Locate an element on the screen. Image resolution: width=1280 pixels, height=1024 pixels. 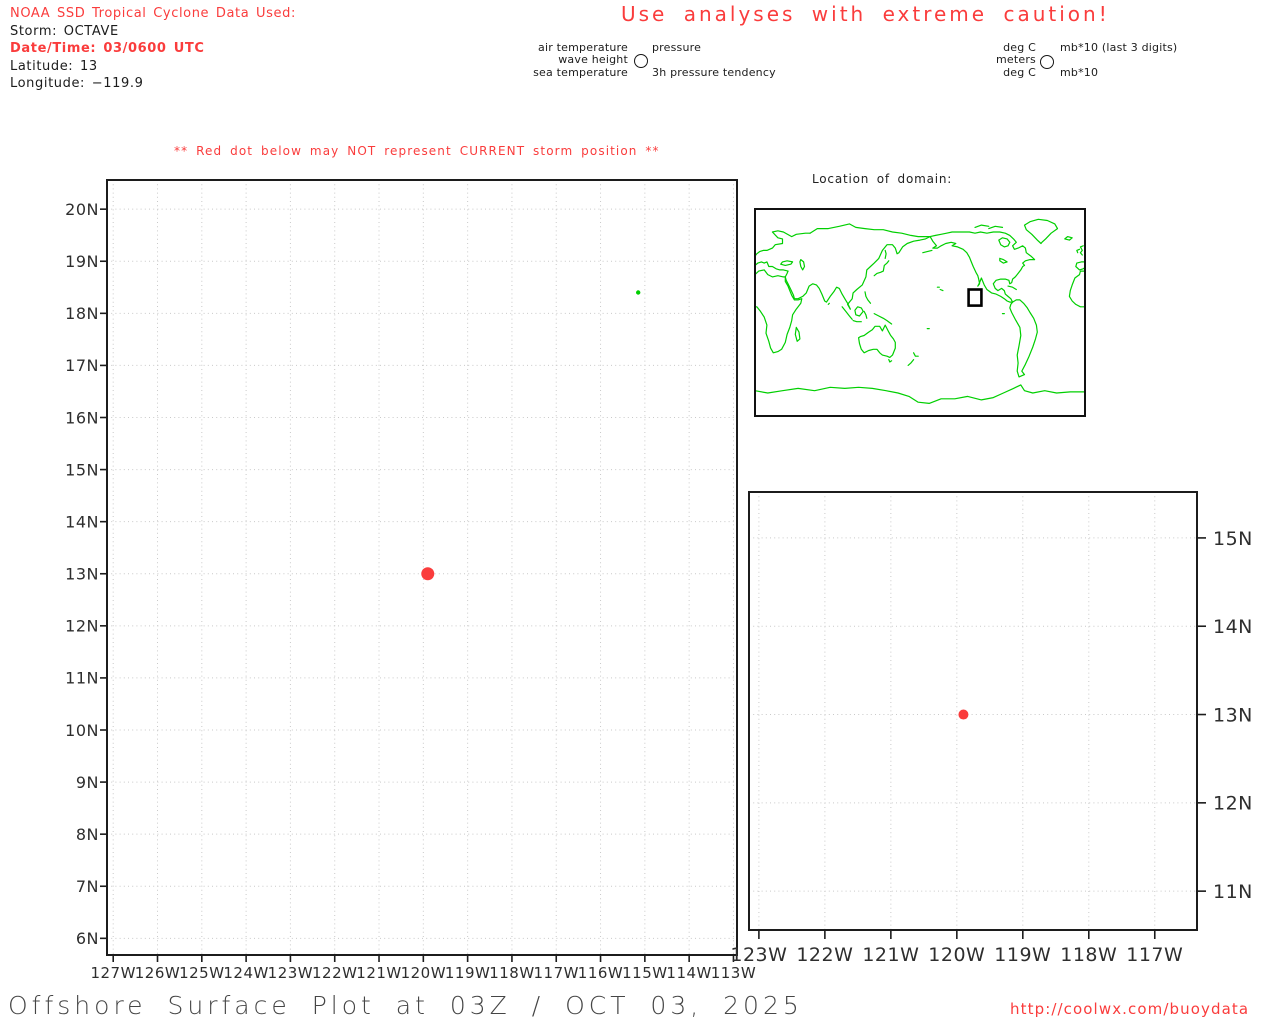
y-tick-label: 6N is located at coordinates (87, 938).